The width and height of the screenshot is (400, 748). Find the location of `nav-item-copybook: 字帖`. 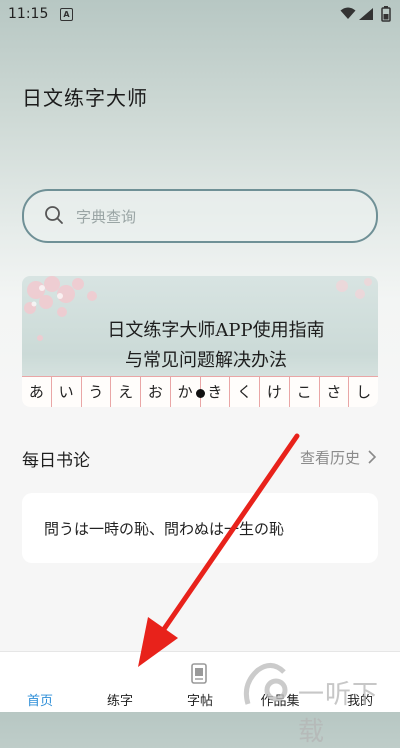

nav-item-copybook: 字帖 is located at coordinates (200, 682).